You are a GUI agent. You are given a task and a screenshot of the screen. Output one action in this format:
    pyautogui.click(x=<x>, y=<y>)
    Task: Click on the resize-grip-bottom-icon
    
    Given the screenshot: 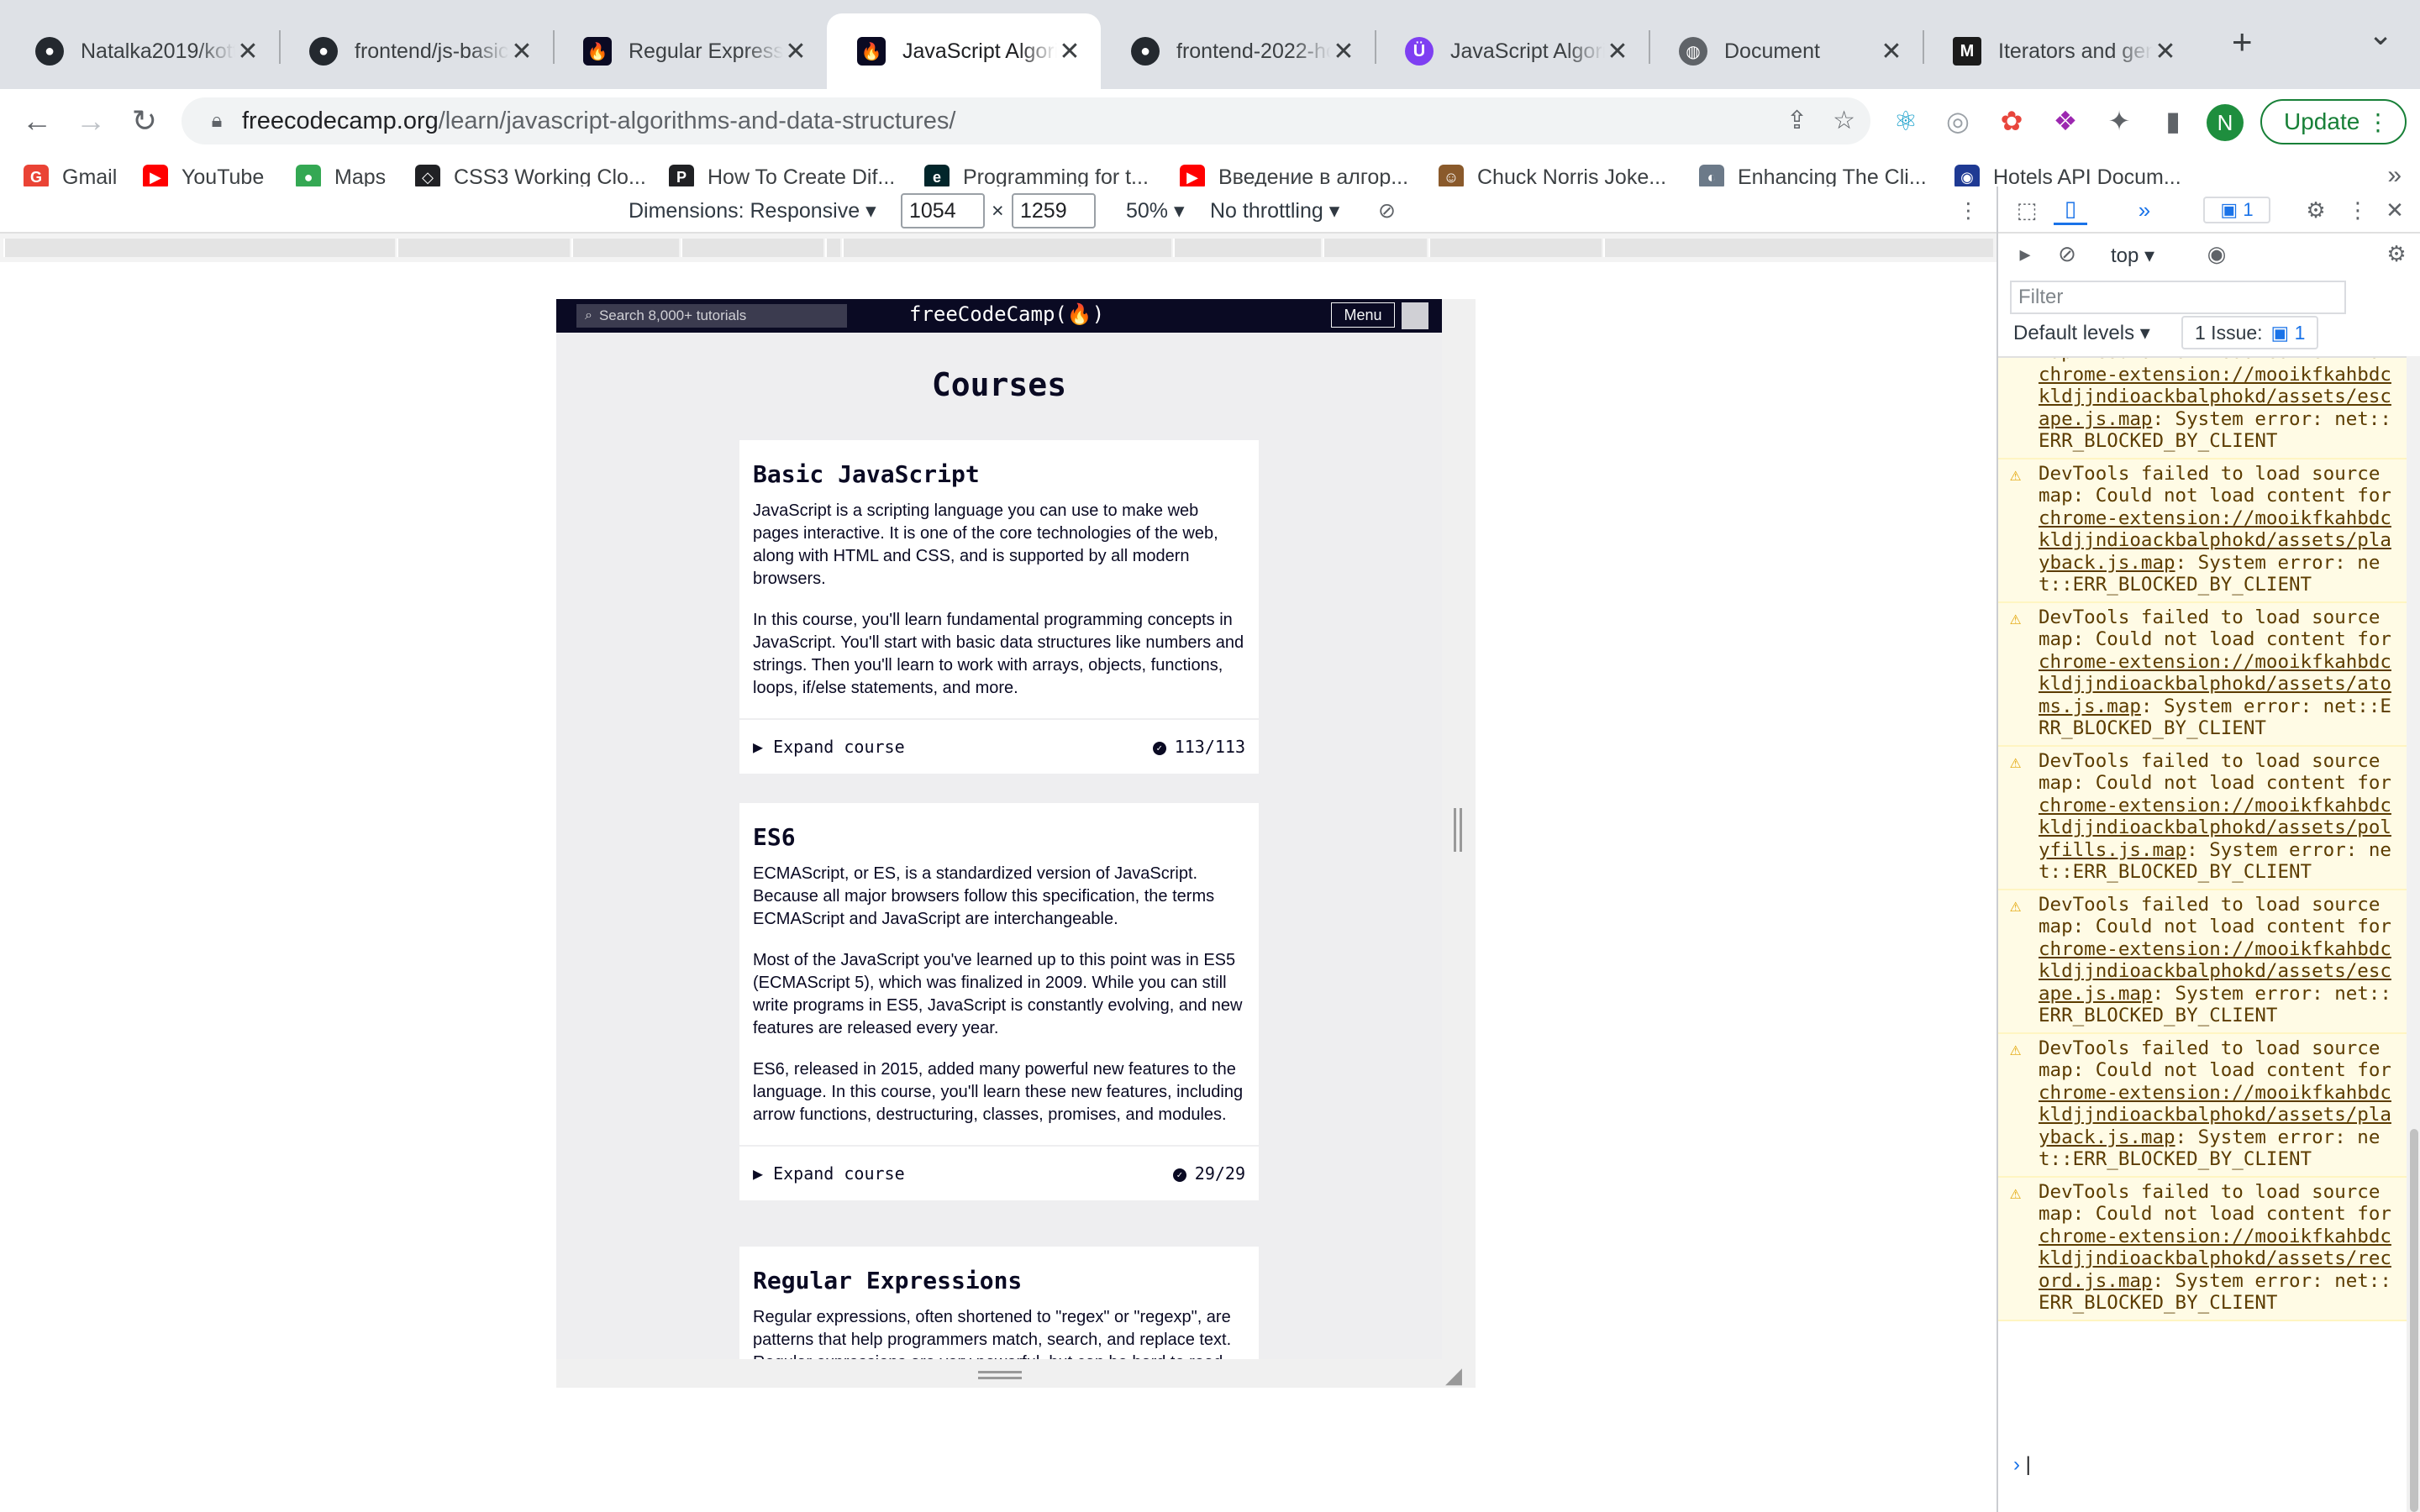 What is the action you would take?
    pyautogui.click(x=1000, y=1375)
    